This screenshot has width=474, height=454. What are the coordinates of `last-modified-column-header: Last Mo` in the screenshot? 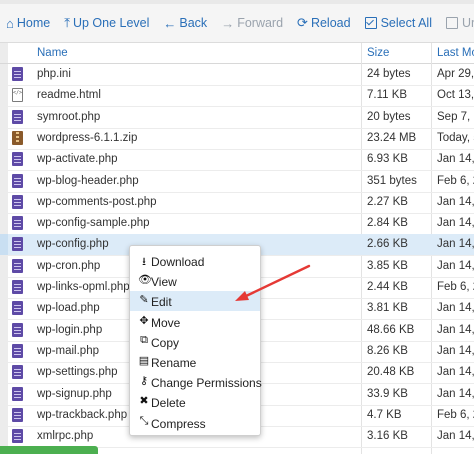 It's located at (455, 53).